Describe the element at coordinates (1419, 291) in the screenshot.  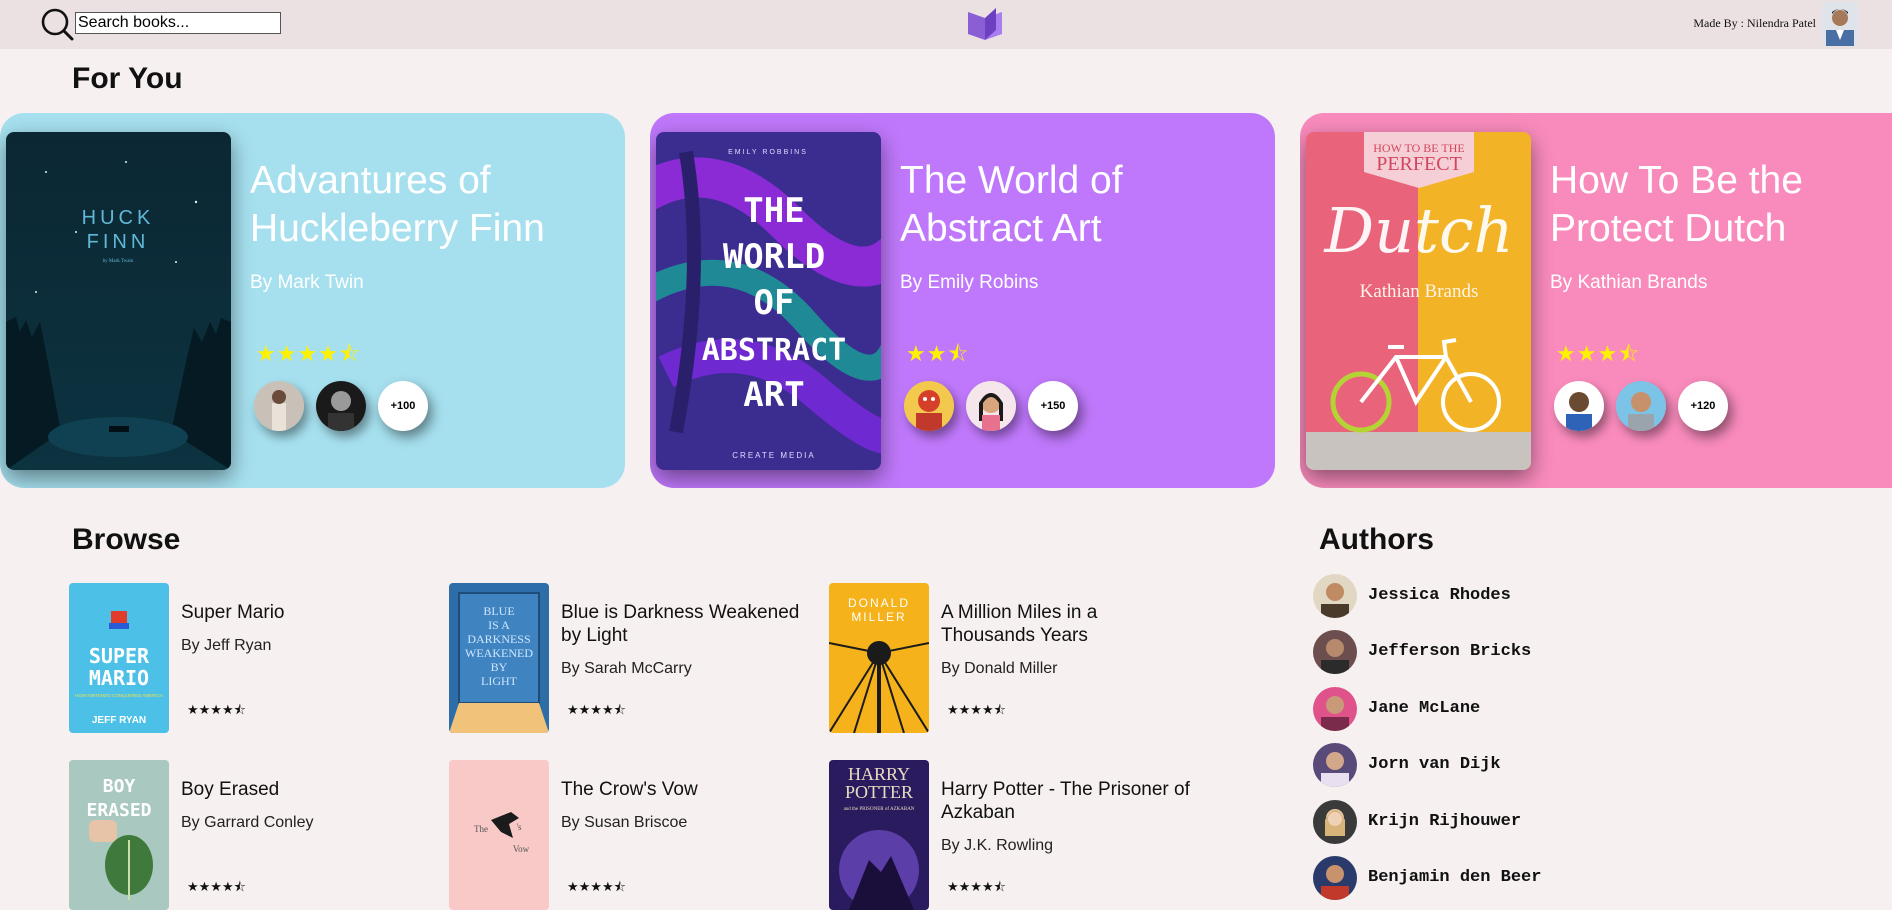
I see `cover-author: Kathian Brands` at that location.